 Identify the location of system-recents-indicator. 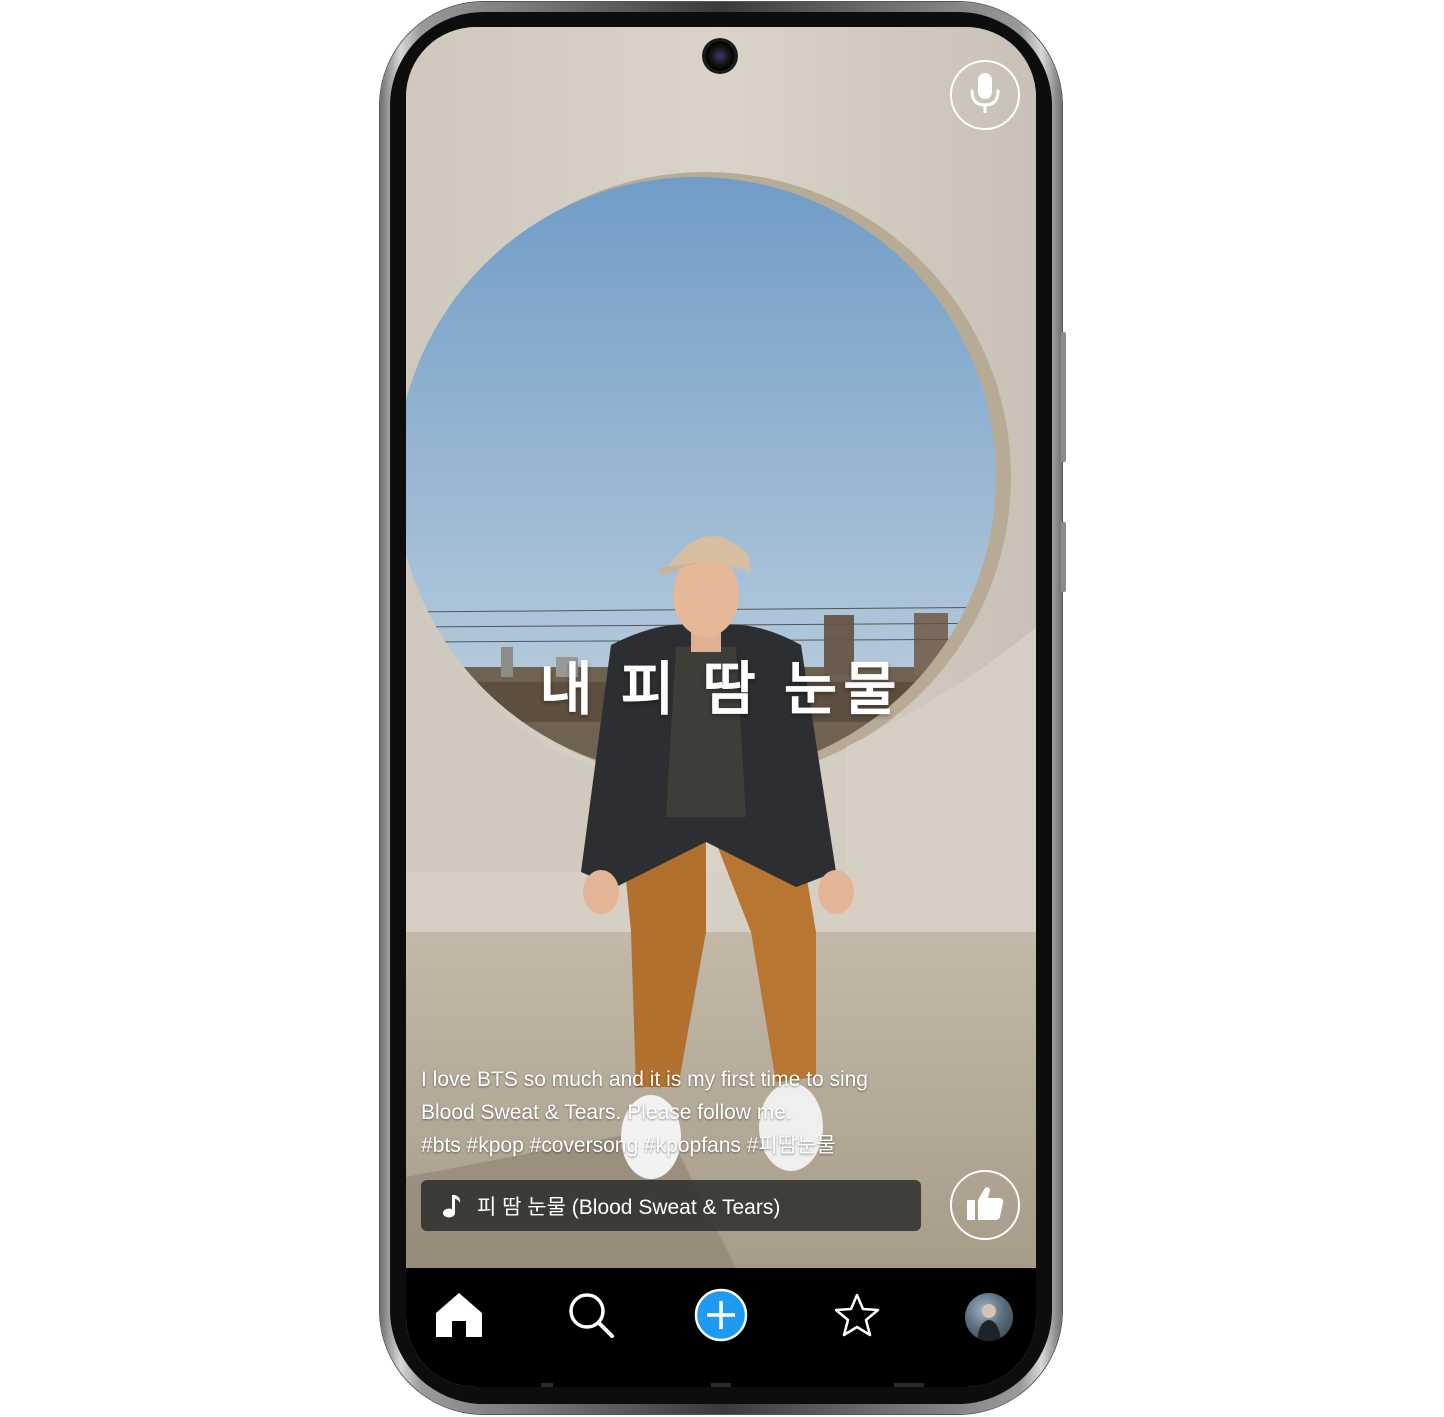
(909, 1385).